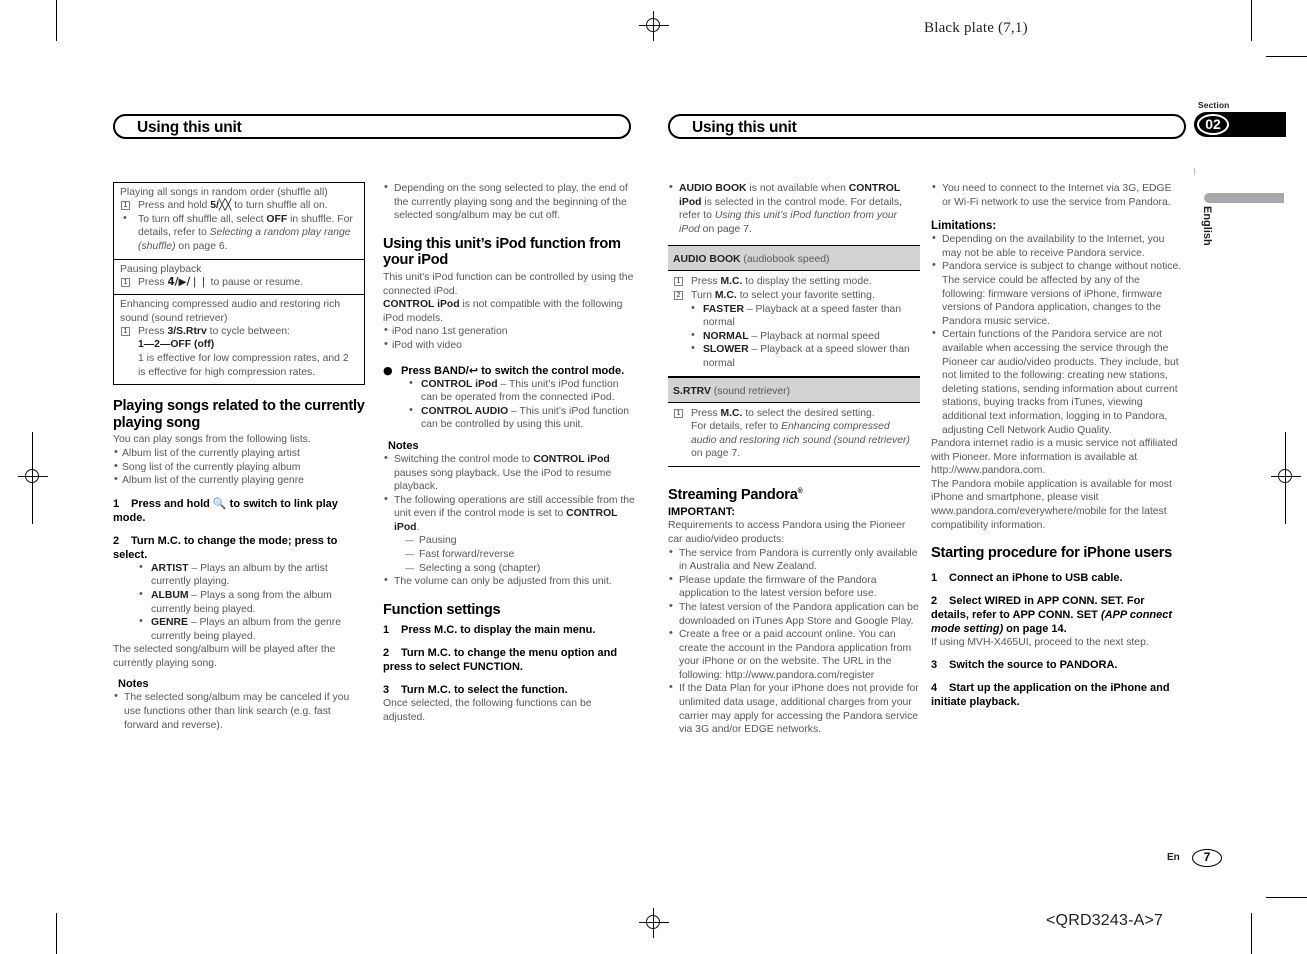 This screenshot has width=1307, height=954. Describe the element at coordinates (1252, 20) in the screenshot. I see `trim-mark-top-right` at that location.